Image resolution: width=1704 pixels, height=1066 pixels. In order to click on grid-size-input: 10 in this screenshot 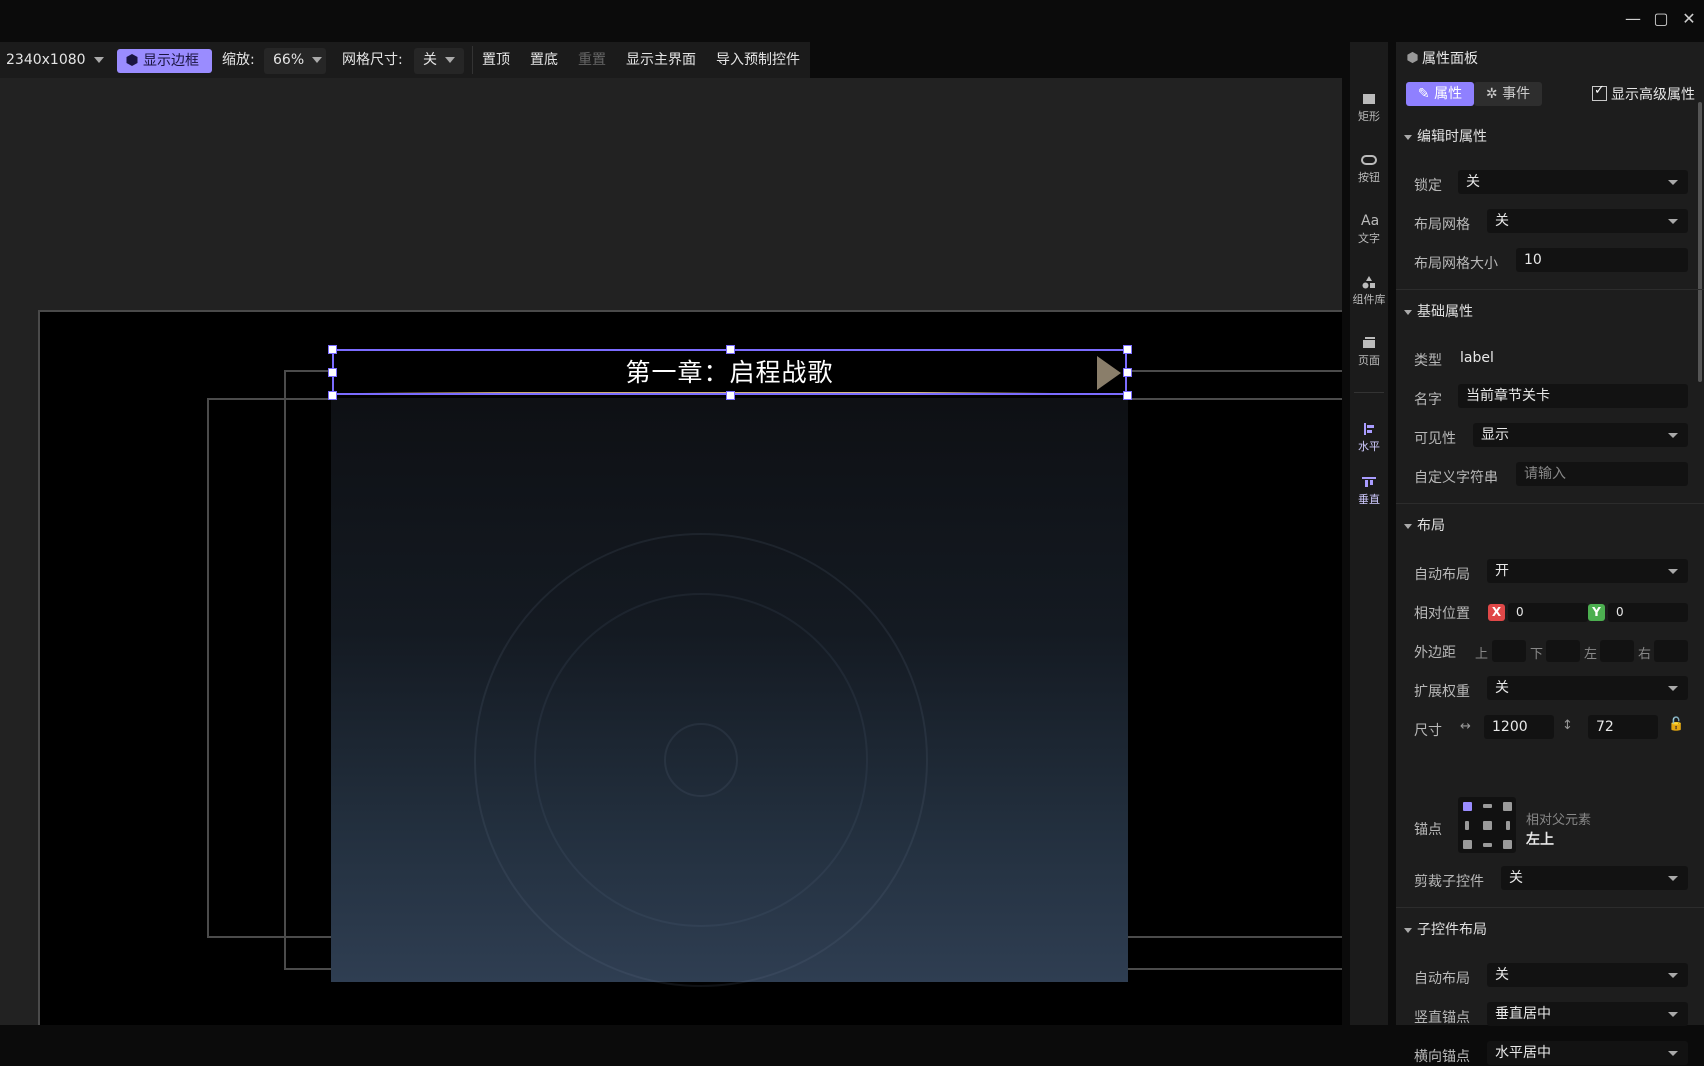, I will do `click(1602, 260)`.